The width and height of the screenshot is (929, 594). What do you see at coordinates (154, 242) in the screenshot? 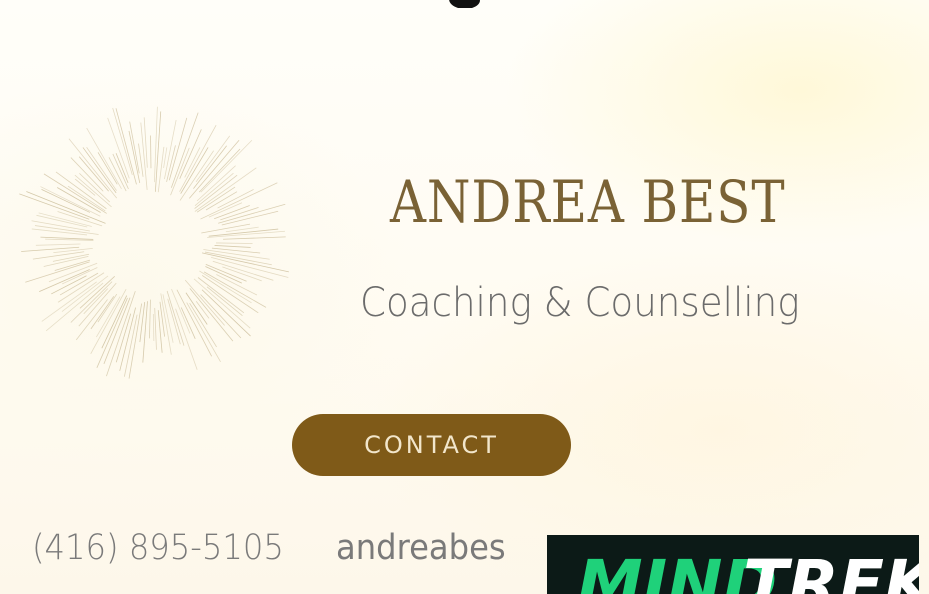
I see `sunburst-icon` at bounding box center [154, 242].